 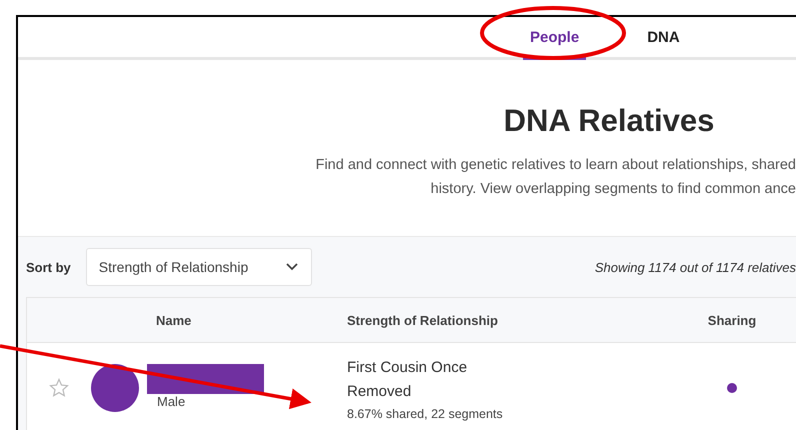 What do you see at coordinates (732, 320) in the screenshot?
I see `column-header: Sharing` at bounding box center [732, 320].